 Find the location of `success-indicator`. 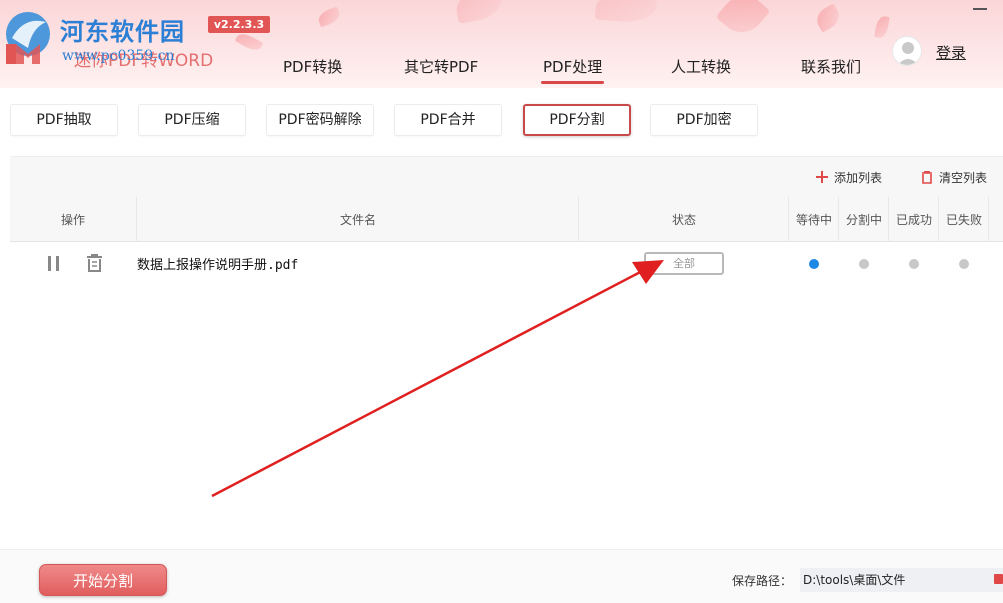

success-indicator is located at coordinates (914, 264).